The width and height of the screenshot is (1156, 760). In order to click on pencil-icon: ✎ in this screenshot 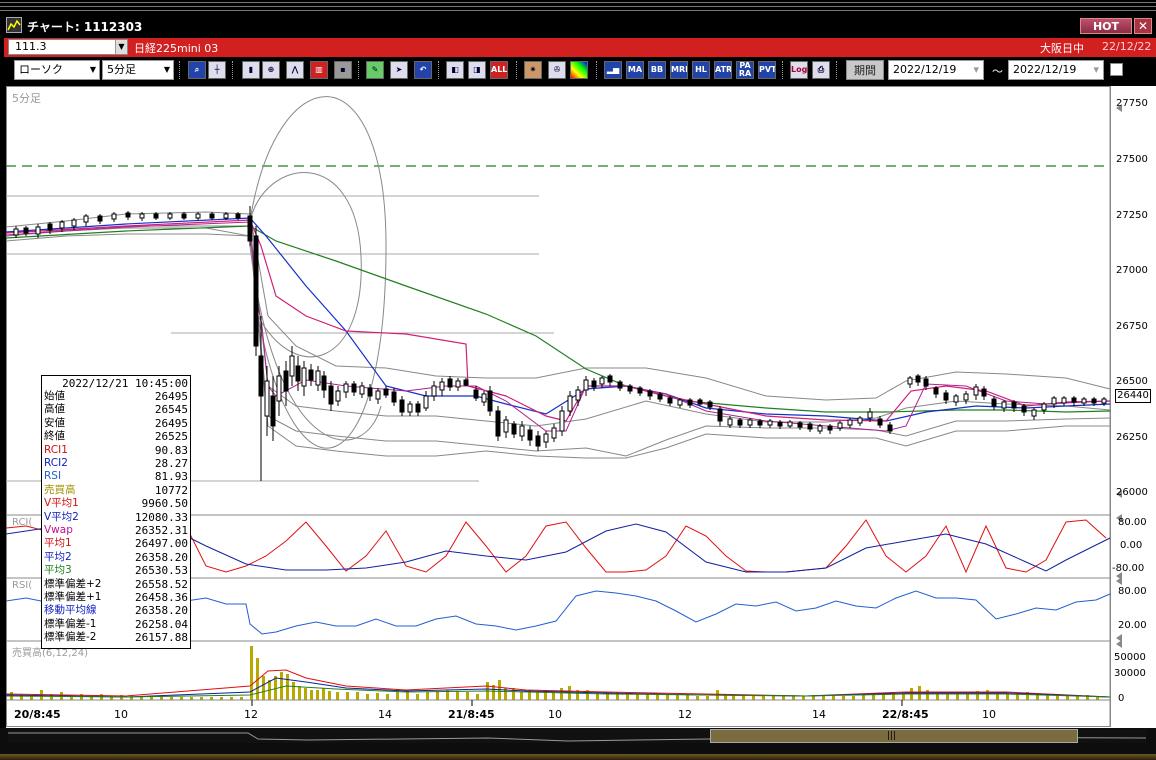, I will do `click(375, 70)`.